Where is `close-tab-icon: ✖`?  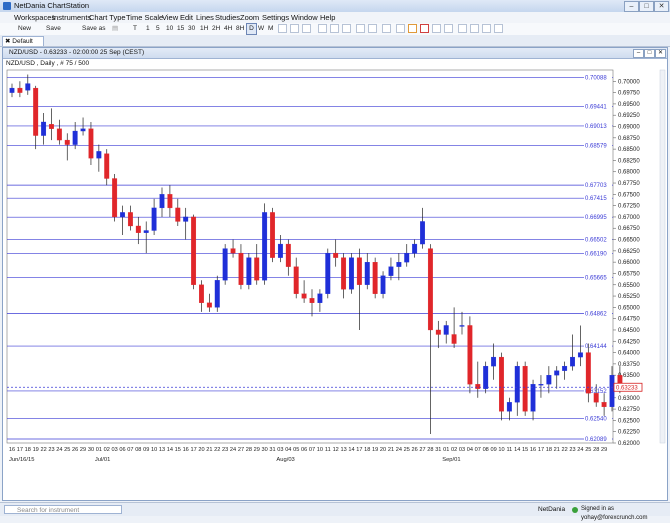 close-tab-icon: ✖ is located at coordinates (7, 41).